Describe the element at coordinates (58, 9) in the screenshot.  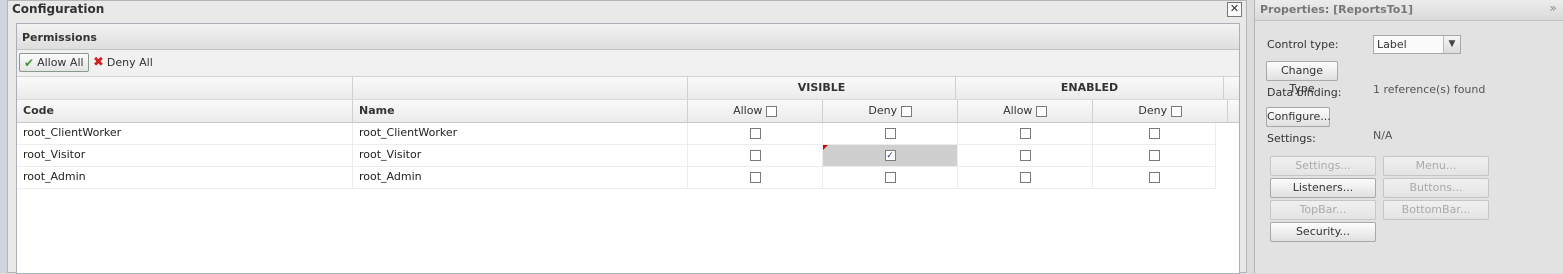
I see `dialog-title: Configuration` at that location.